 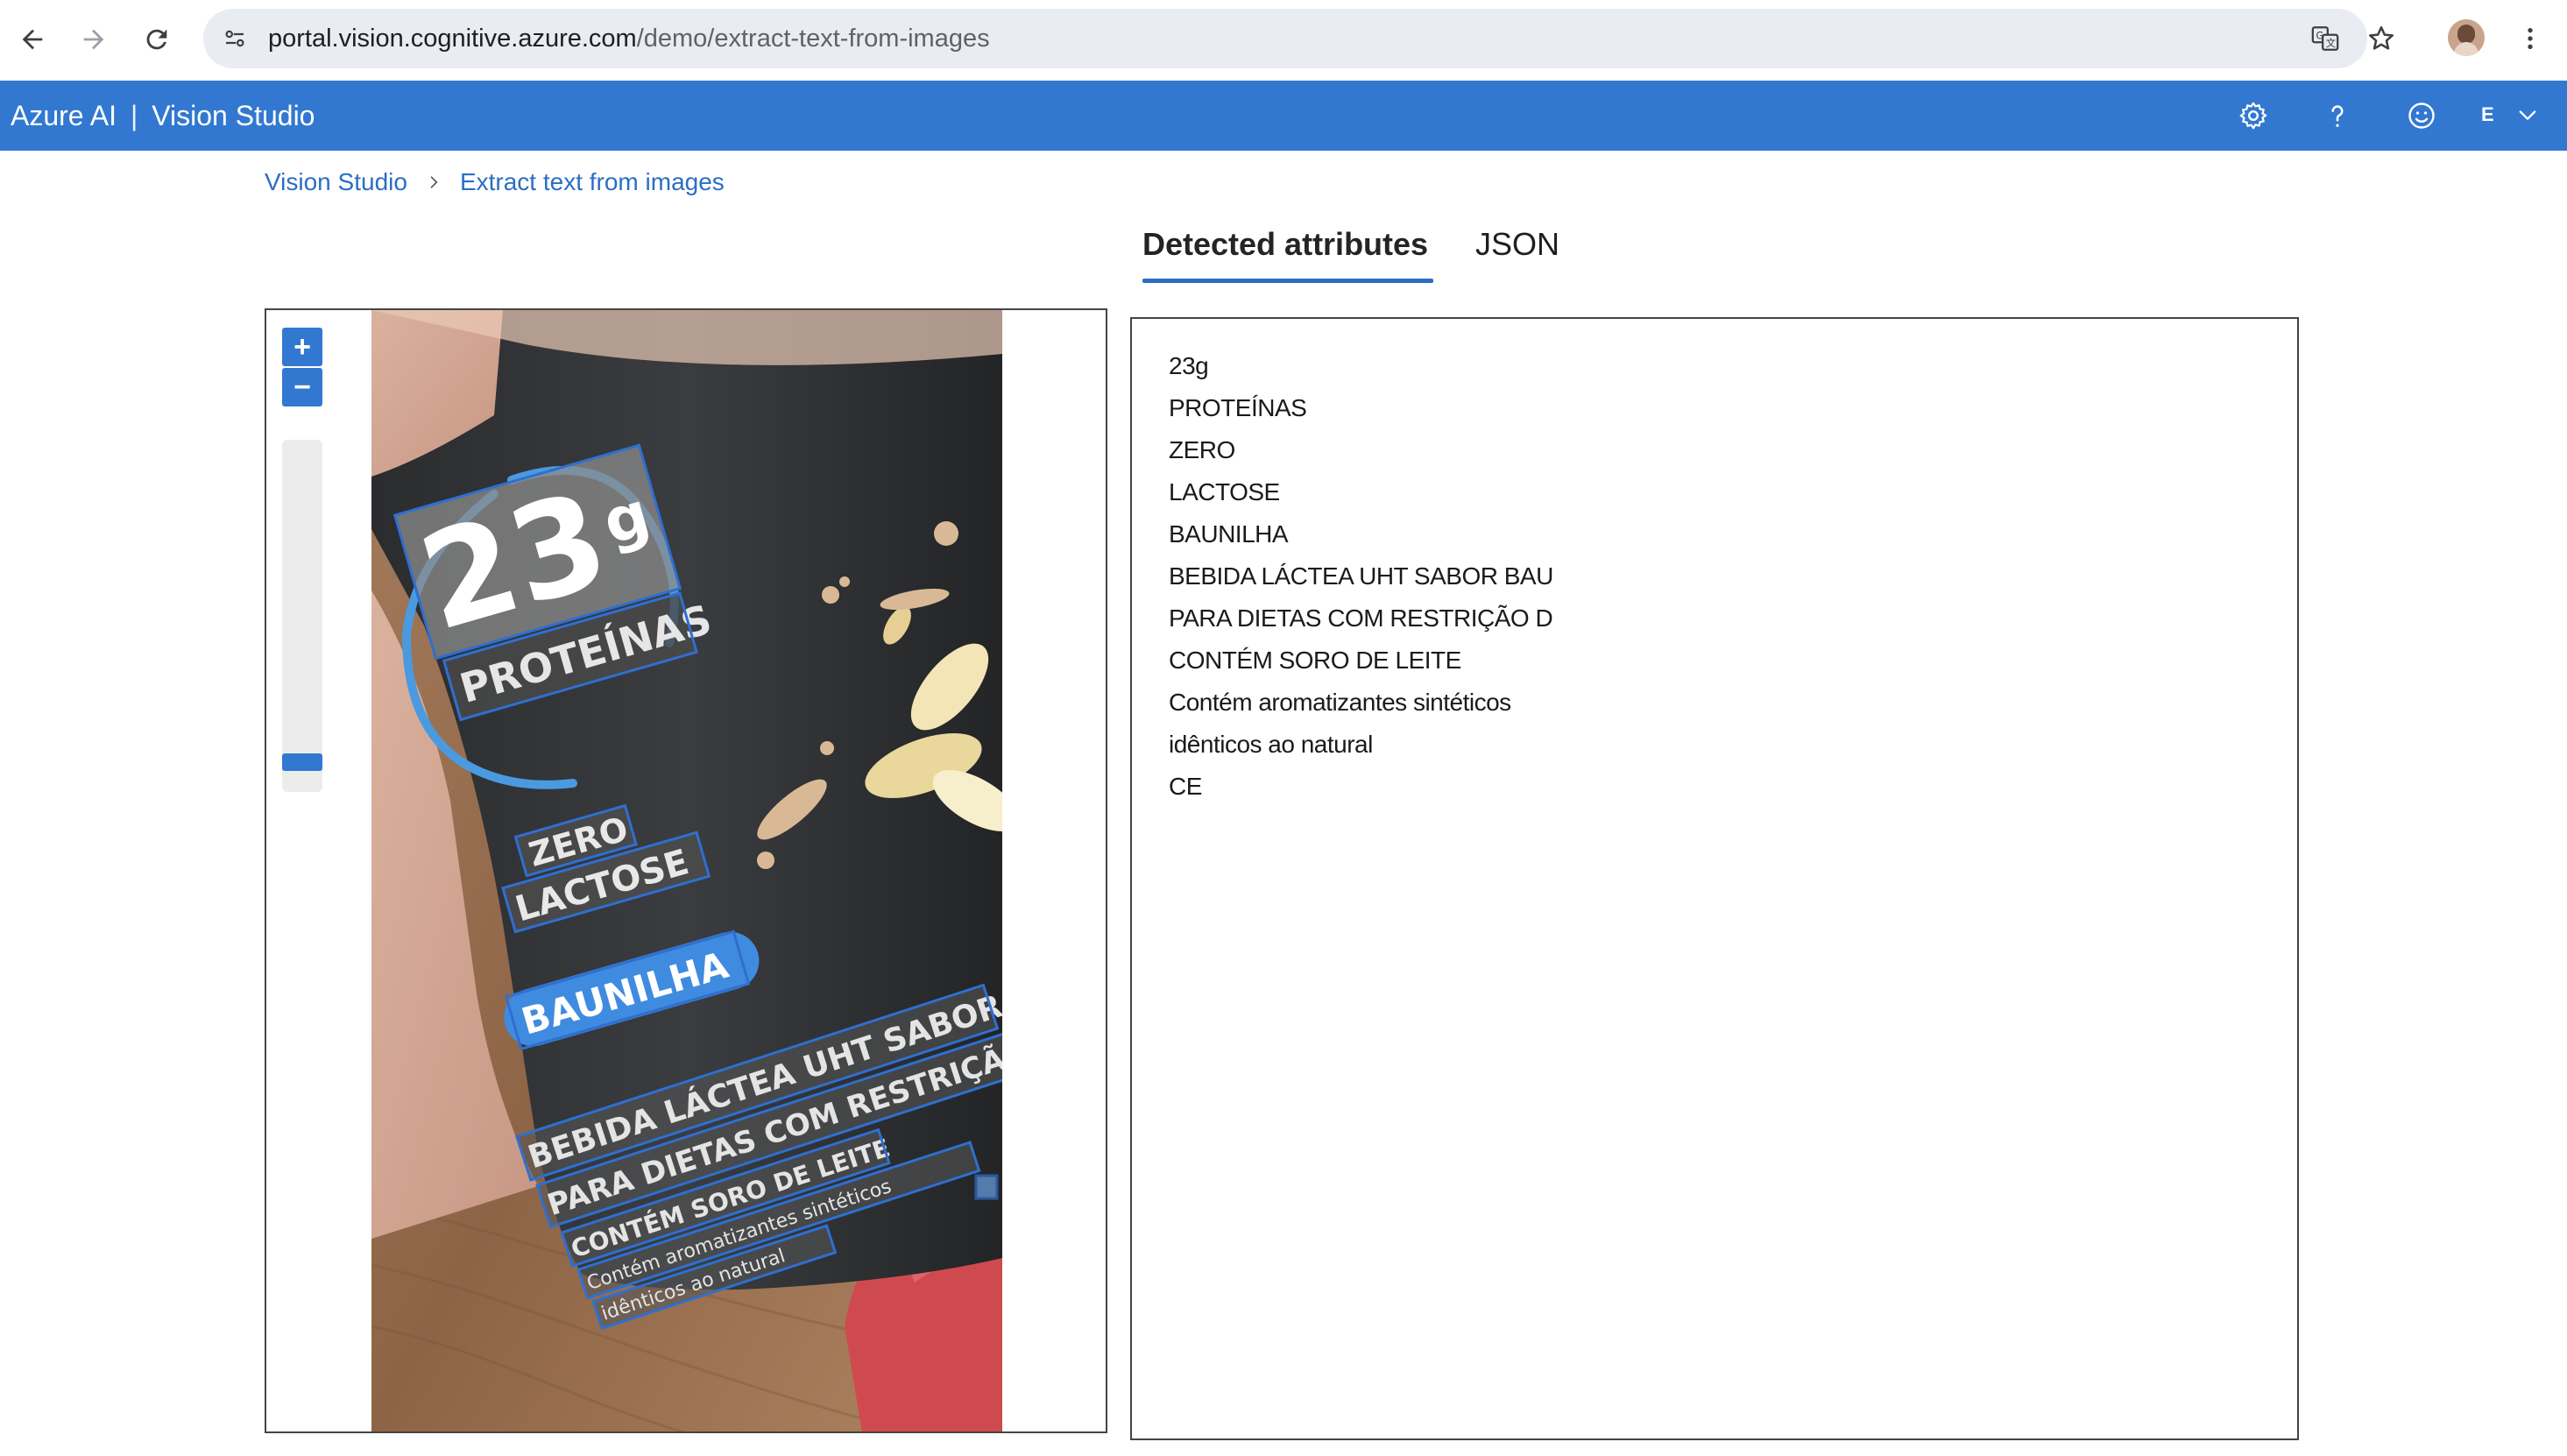 What do you see at coordinates (813, 39) in the screenshot?
I see `url-path: /demo/extract-text-from-images` at bounding box center [813, 39].